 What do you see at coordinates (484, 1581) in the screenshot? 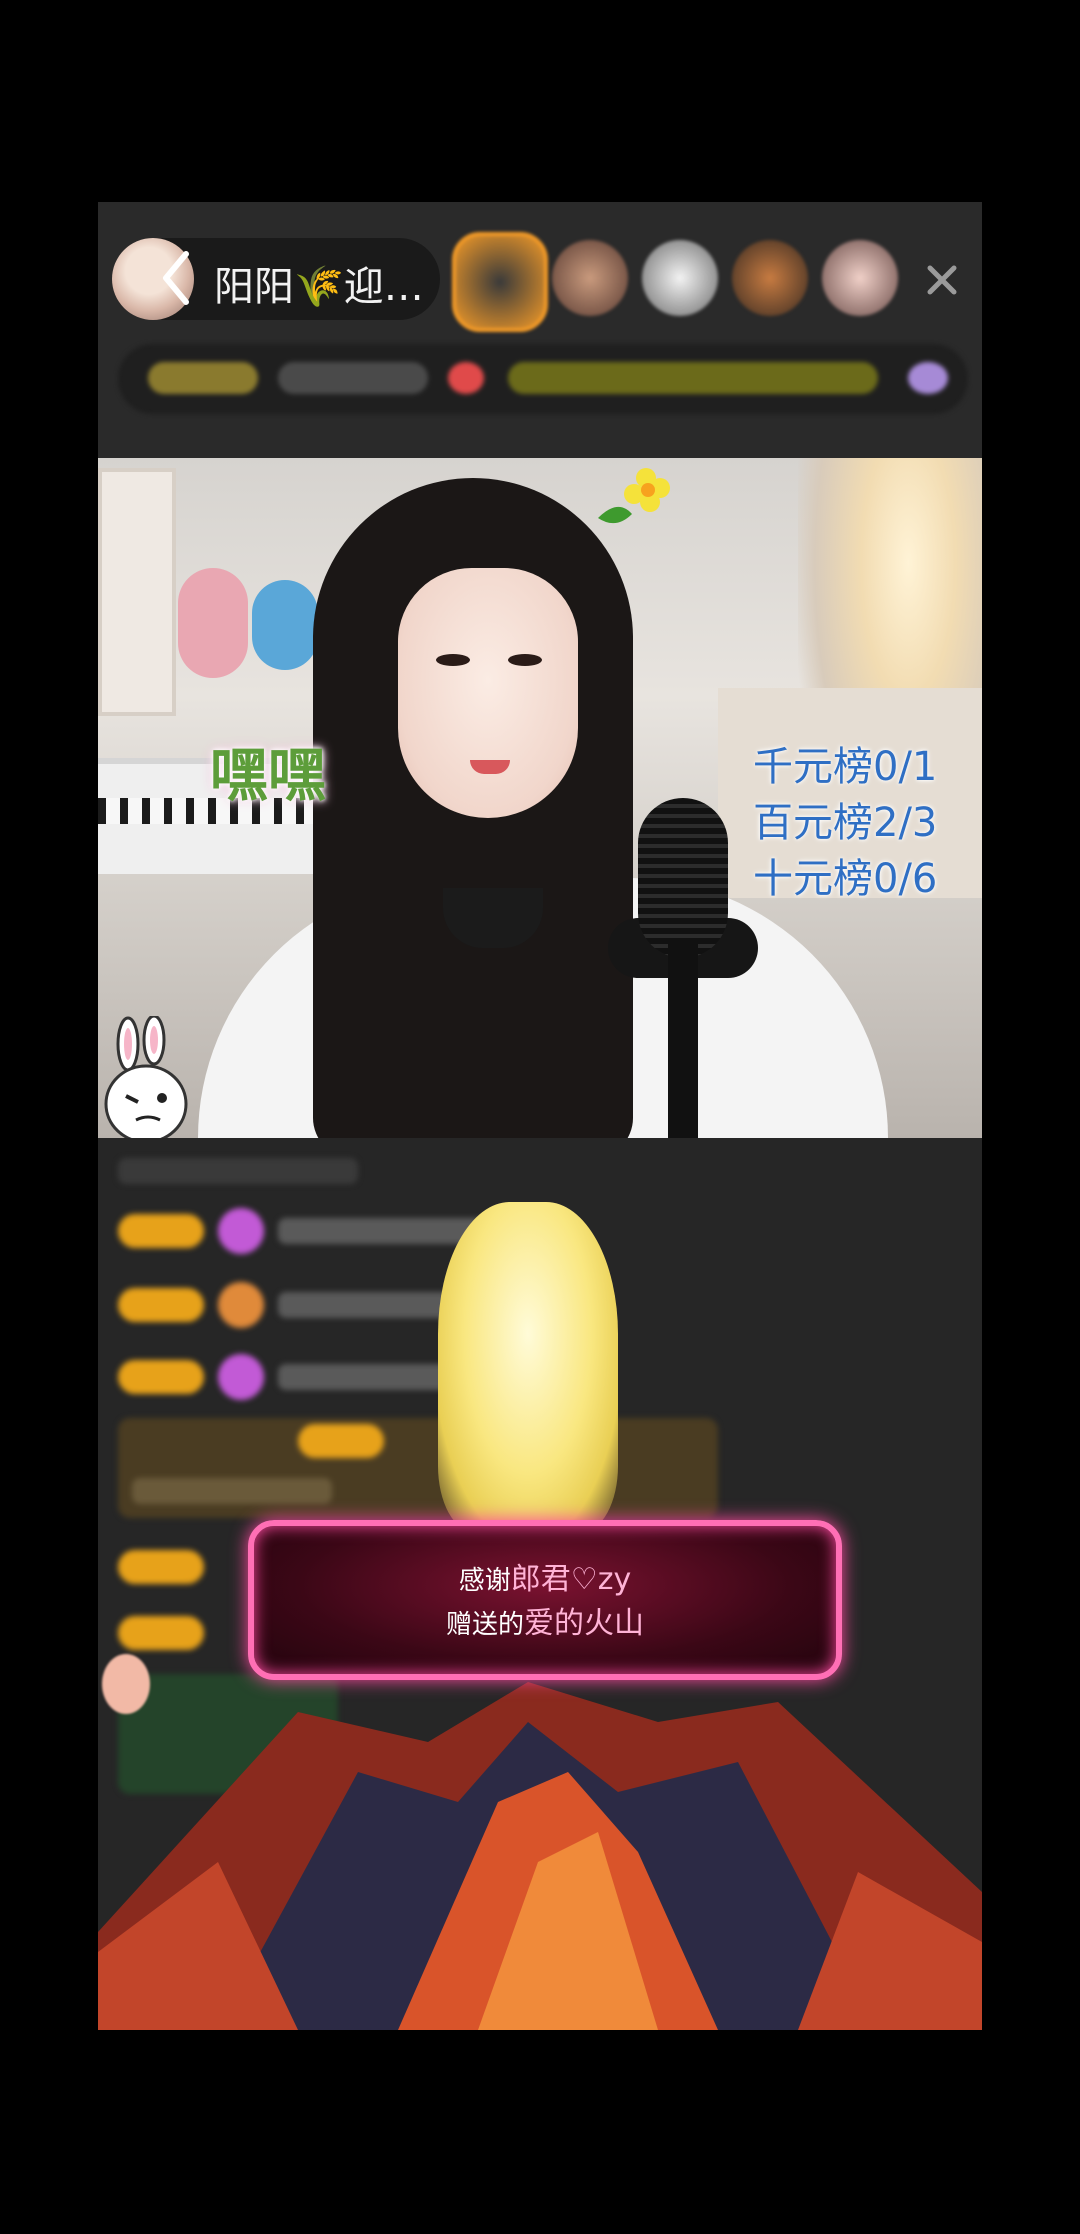
I see `gift-prefix: 感谢` at bounding box center [484, 1581].